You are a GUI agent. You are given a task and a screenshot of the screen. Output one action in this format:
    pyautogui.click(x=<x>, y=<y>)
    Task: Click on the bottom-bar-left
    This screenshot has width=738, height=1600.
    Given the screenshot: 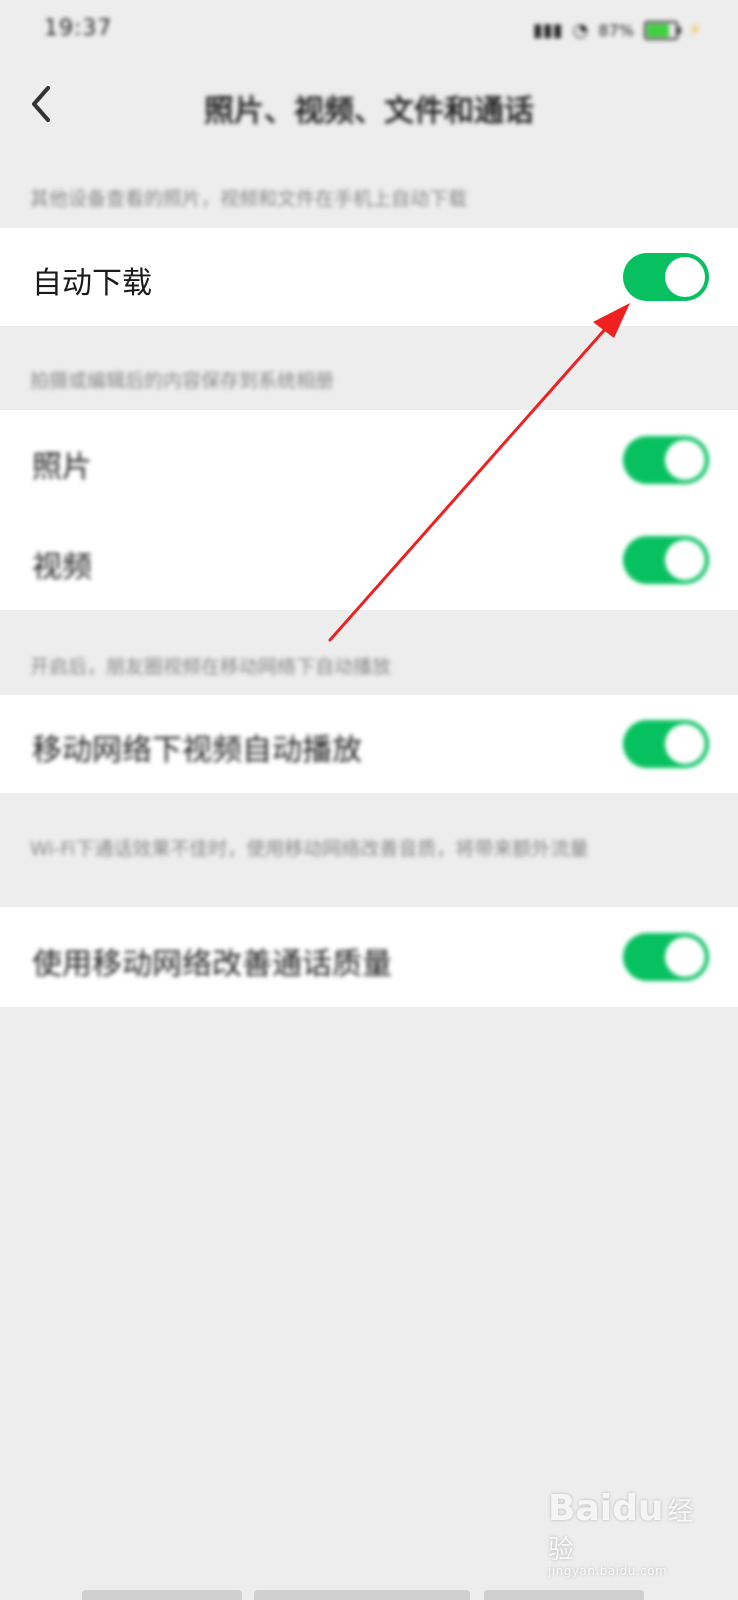 What is the action you would take?
    pyautogui.click(x=162, y=1595)
    